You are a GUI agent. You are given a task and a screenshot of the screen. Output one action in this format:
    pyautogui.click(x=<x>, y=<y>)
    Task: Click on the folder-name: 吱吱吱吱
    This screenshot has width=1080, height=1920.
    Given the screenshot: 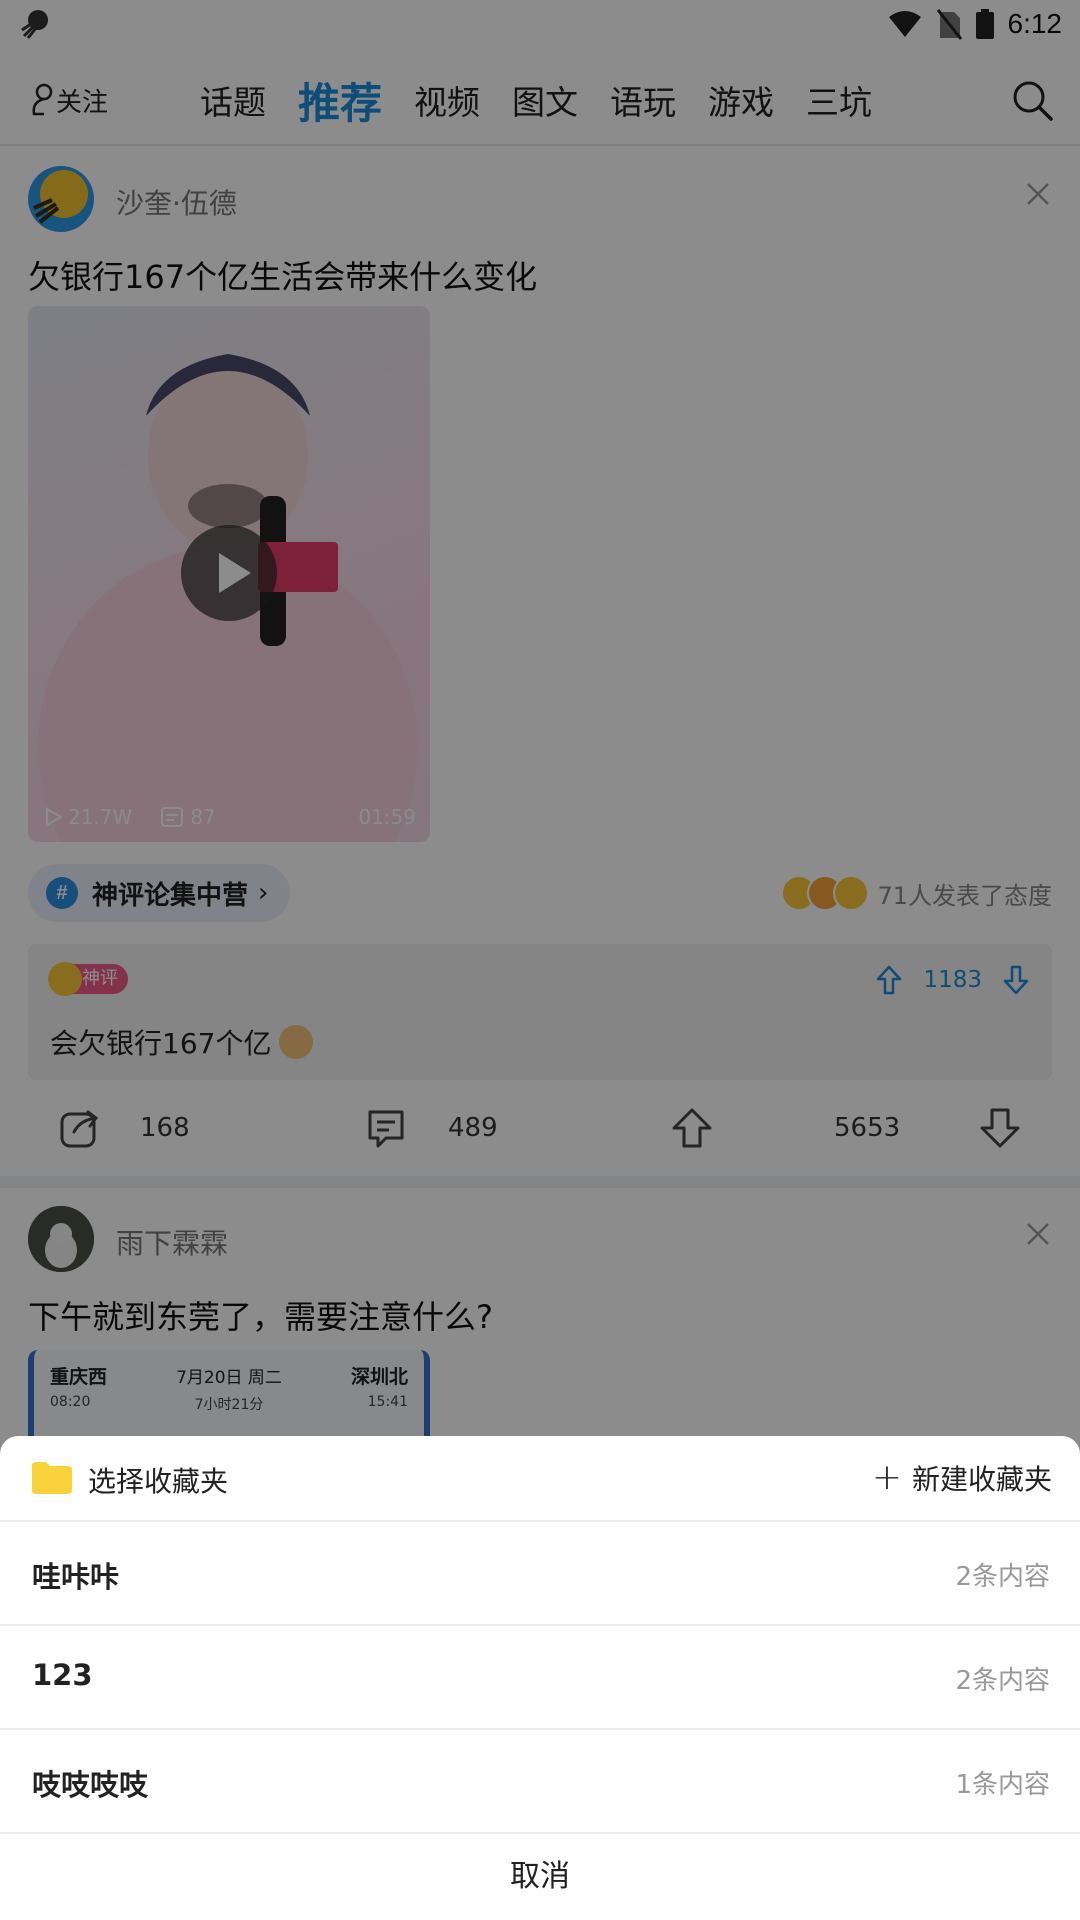 What is the action you would take?
    pyautogui.click(x=90, y=1785)
    